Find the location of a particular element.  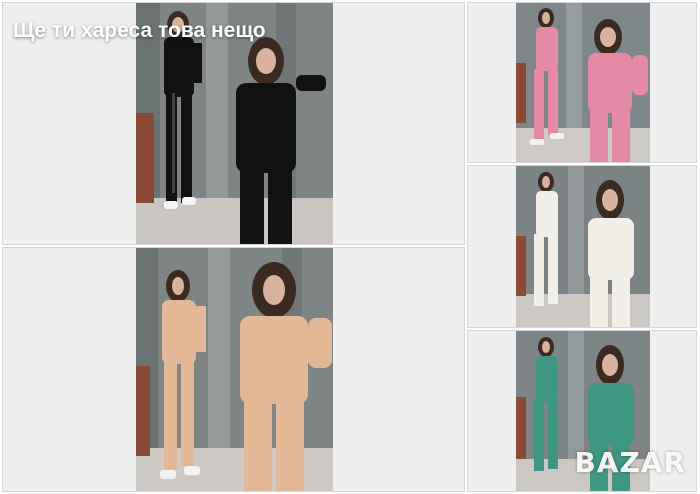

gallery-photo-green: BAZAR is located at coordinates (582, 411).